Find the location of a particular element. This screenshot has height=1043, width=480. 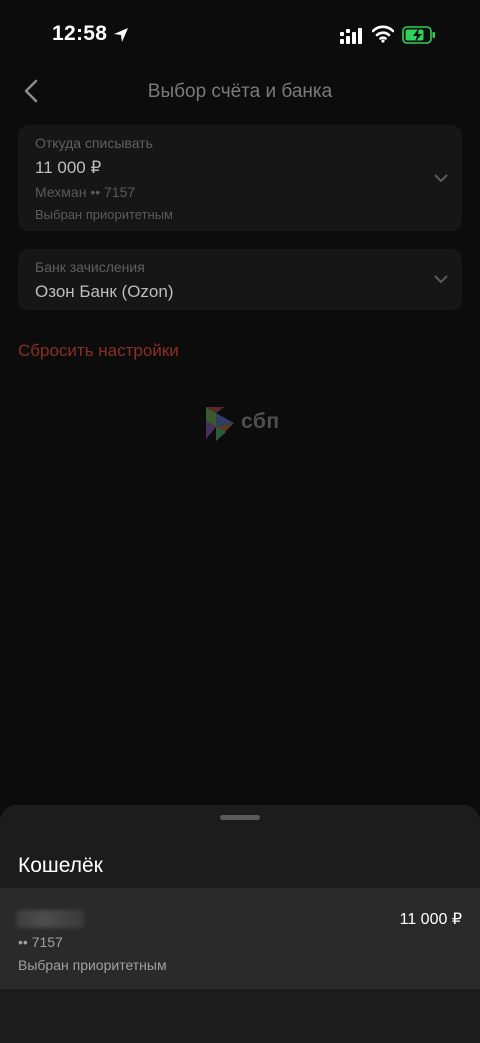

sbp-logo-icon is located at coordinates (220, 424).